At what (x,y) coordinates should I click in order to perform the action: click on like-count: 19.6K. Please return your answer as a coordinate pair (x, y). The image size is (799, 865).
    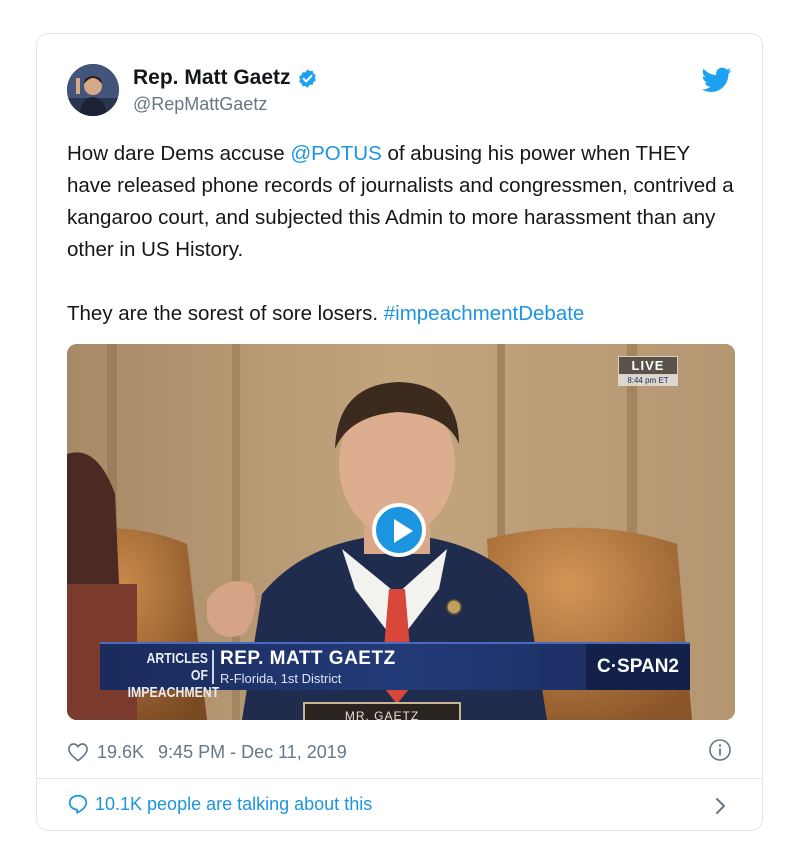
    Looking at the image, I should click on (120, 752).